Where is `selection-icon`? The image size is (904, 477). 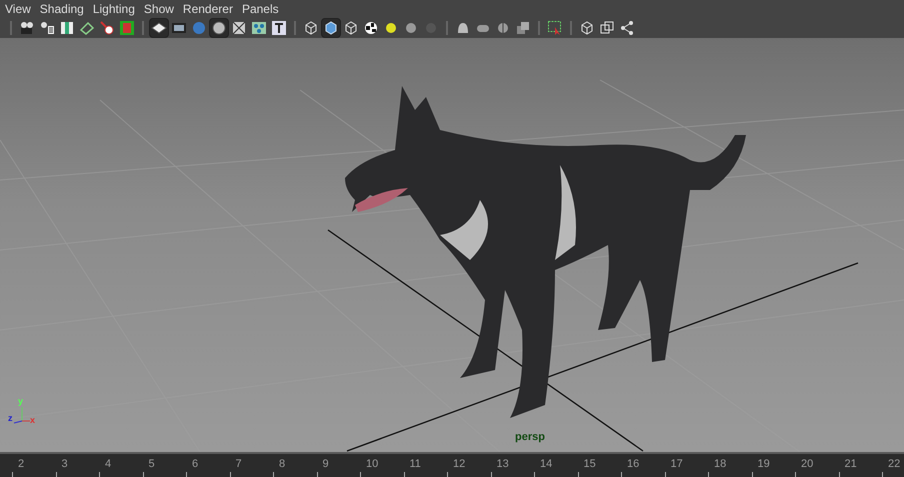 selection-icon is located at coordinates (555, 28).